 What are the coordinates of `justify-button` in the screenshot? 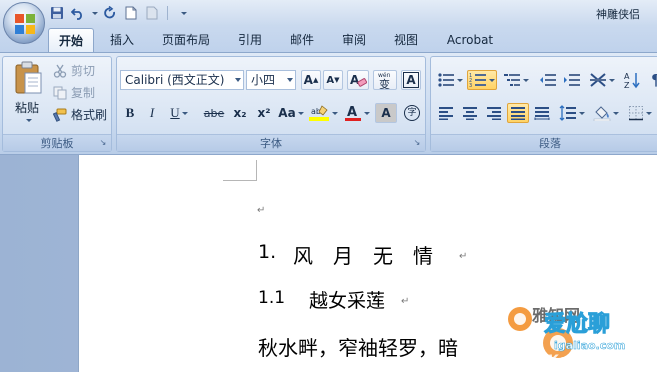 It's located at (518, 113).